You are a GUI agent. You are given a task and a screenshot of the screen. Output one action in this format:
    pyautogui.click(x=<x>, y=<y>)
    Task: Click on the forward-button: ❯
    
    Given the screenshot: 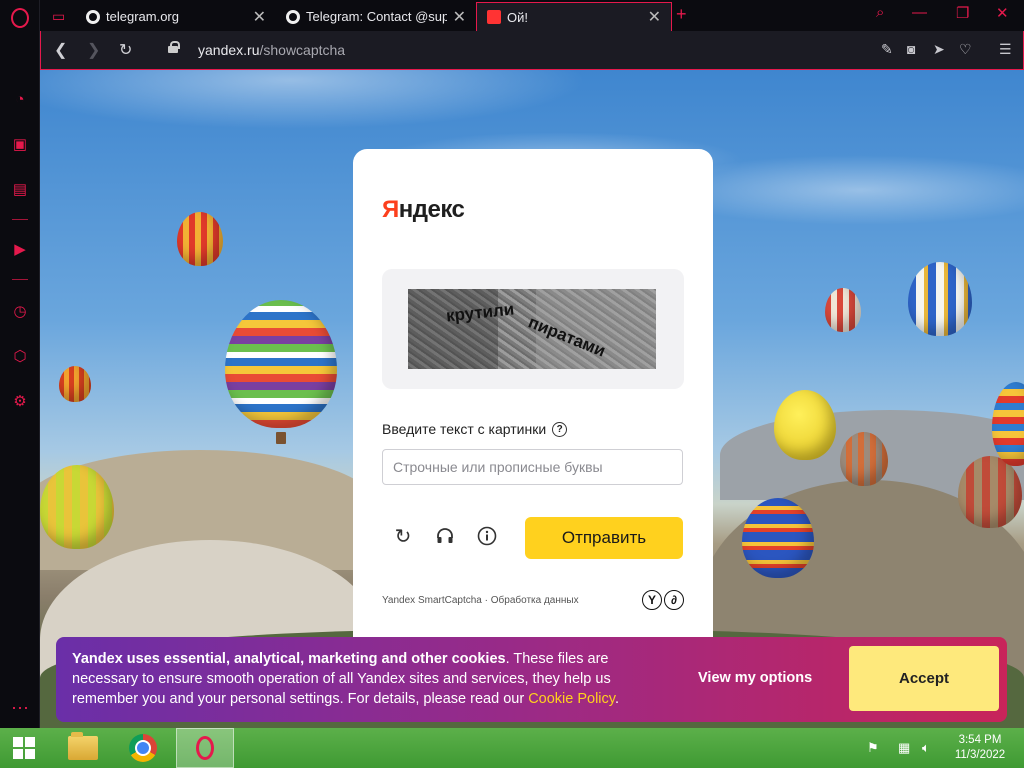 What is the action you would take?
    pyautogui.click(x=93, y=50)
    